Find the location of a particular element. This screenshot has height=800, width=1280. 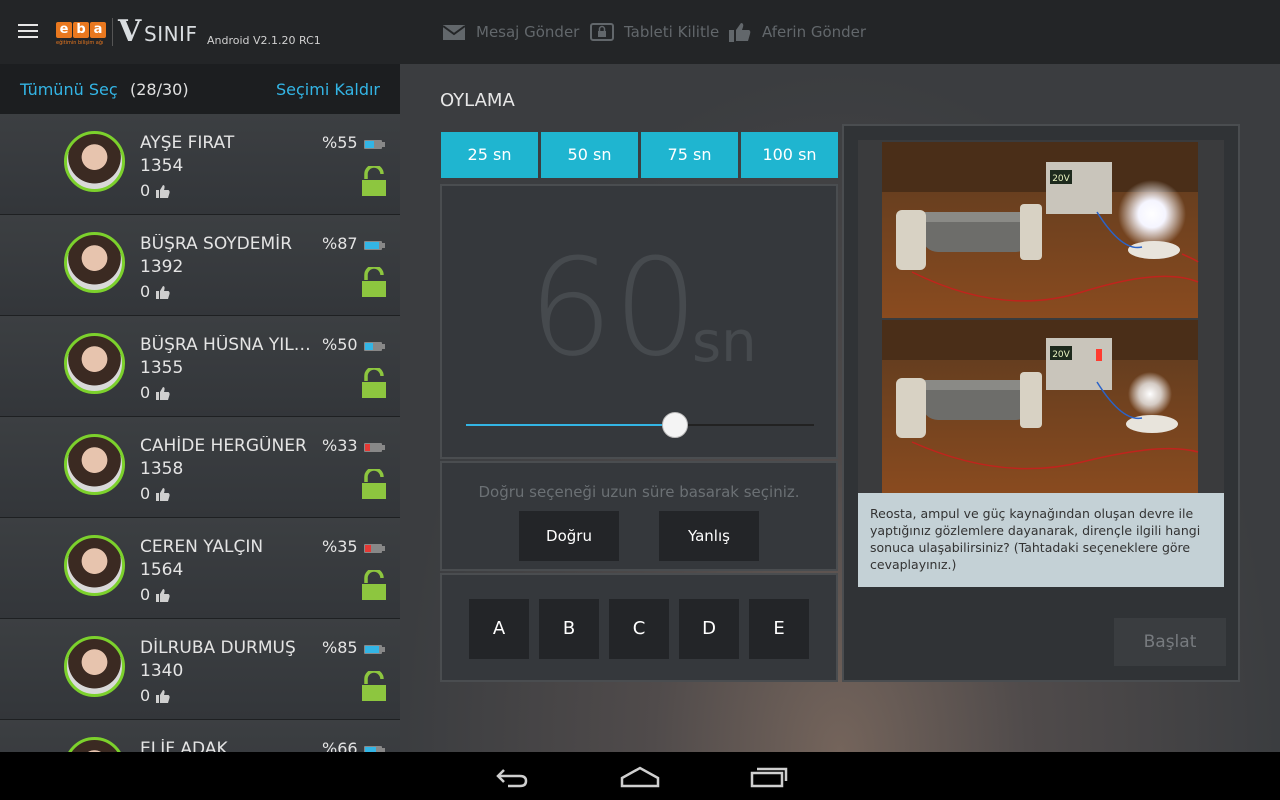

lock-tablet-button: Tableti Kilitle is located at coordinates (654, 32).